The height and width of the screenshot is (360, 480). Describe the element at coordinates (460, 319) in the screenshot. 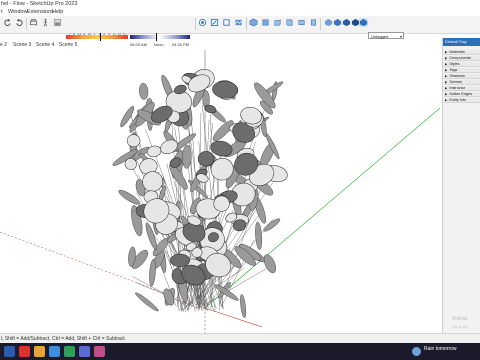

I see `activation-watermark: Activat` at that location.